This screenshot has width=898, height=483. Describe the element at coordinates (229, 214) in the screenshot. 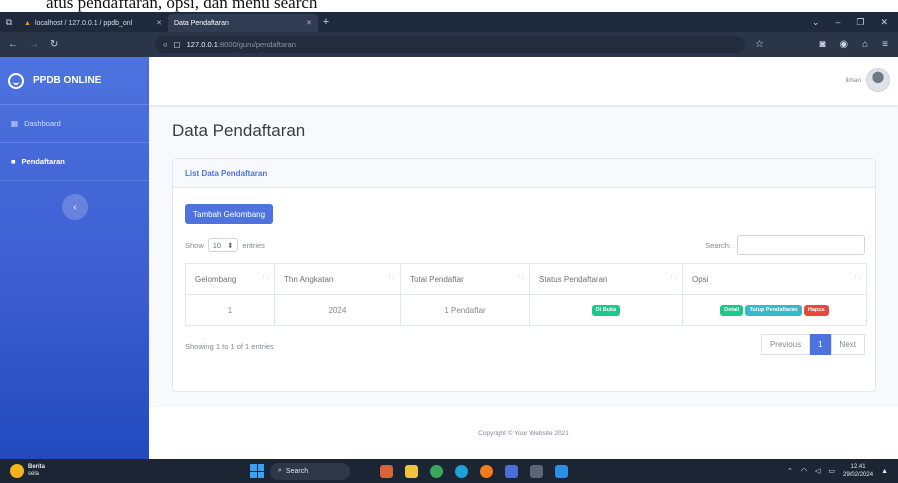

I see `add-gelombang-button: Tambah Gelombang` at that location.